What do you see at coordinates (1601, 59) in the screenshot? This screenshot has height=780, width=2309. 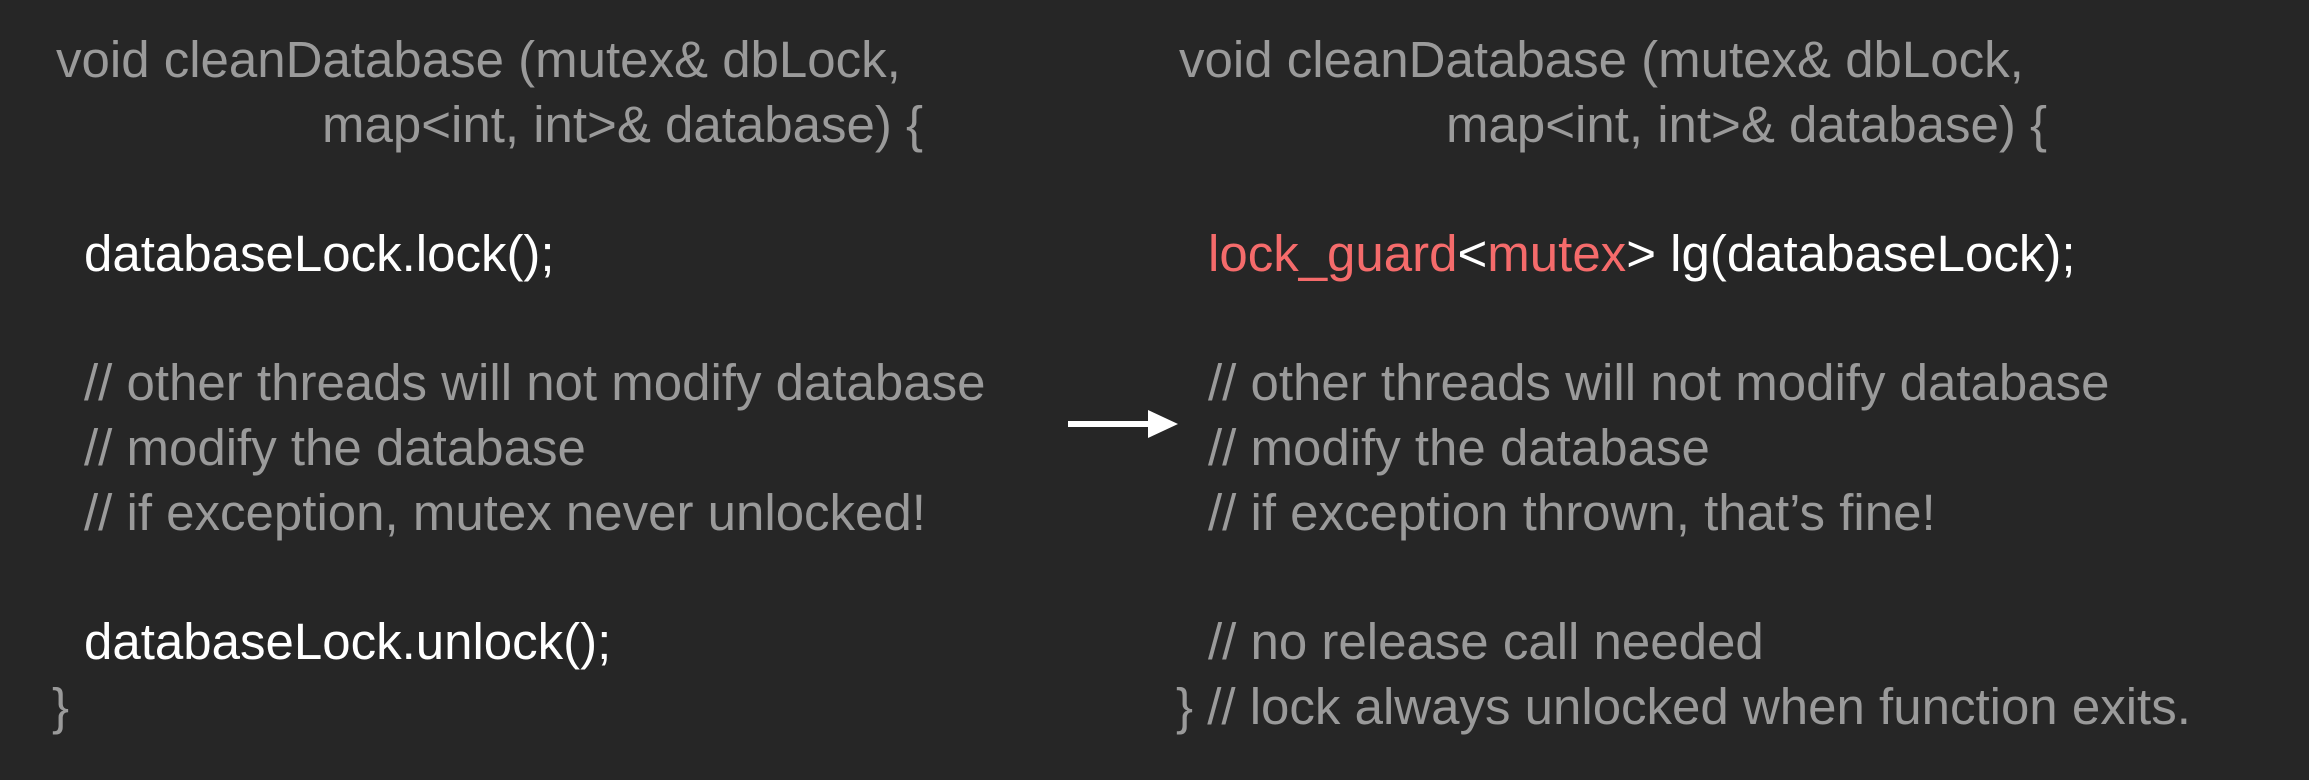 I see `right-signature-line-1: void cleanDatabase (mutex& dbLock,` at bounding box center [1601, 59].